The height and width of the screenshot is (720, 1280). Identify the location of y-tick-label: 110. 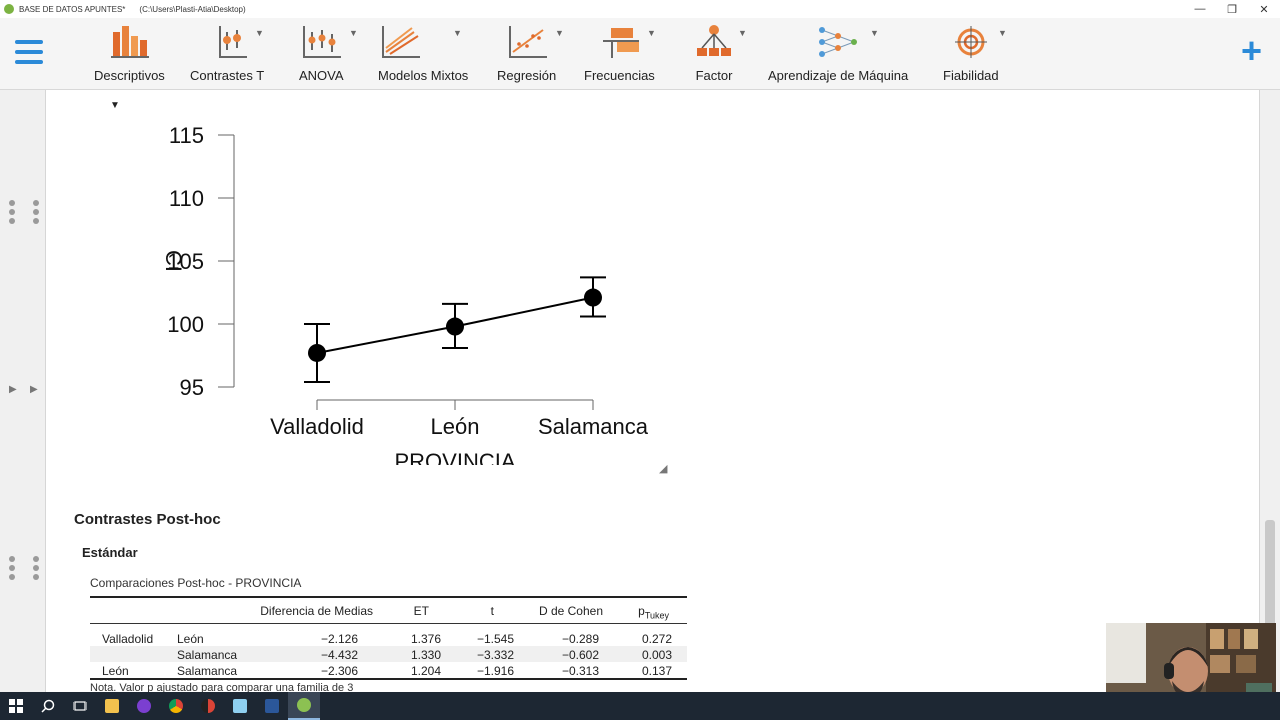
(186, 198).